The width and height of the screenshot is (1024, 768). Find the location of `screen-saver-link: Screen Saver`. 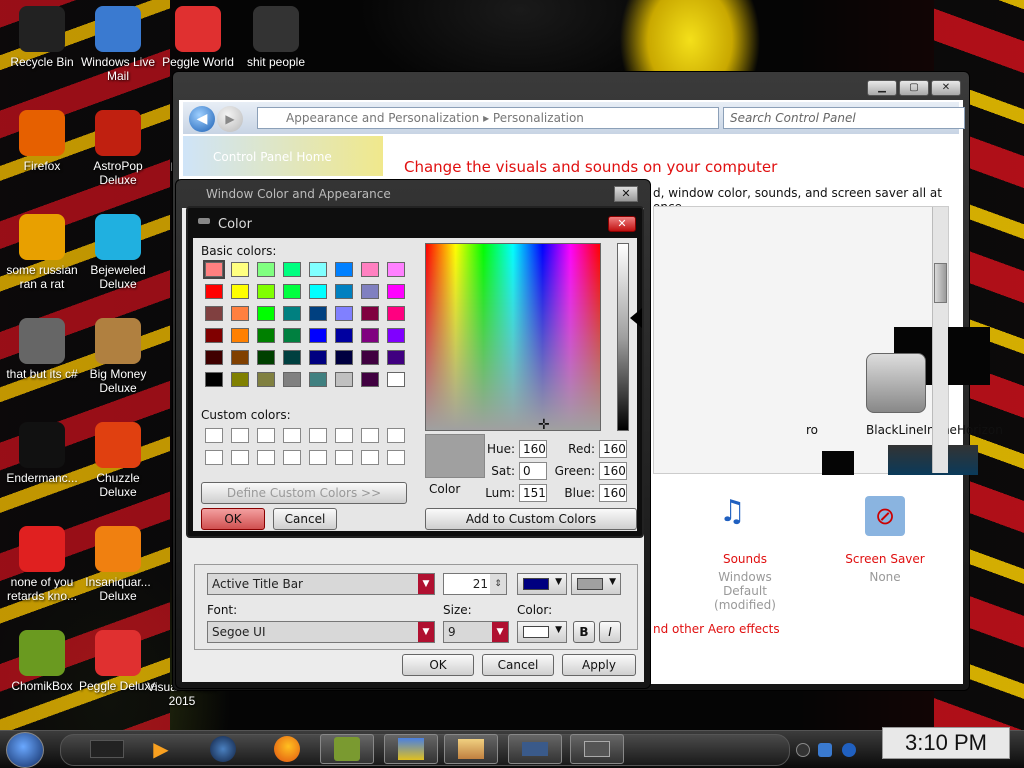

screen-saver-link: Screen Saver is located at coordinates (885, 559).